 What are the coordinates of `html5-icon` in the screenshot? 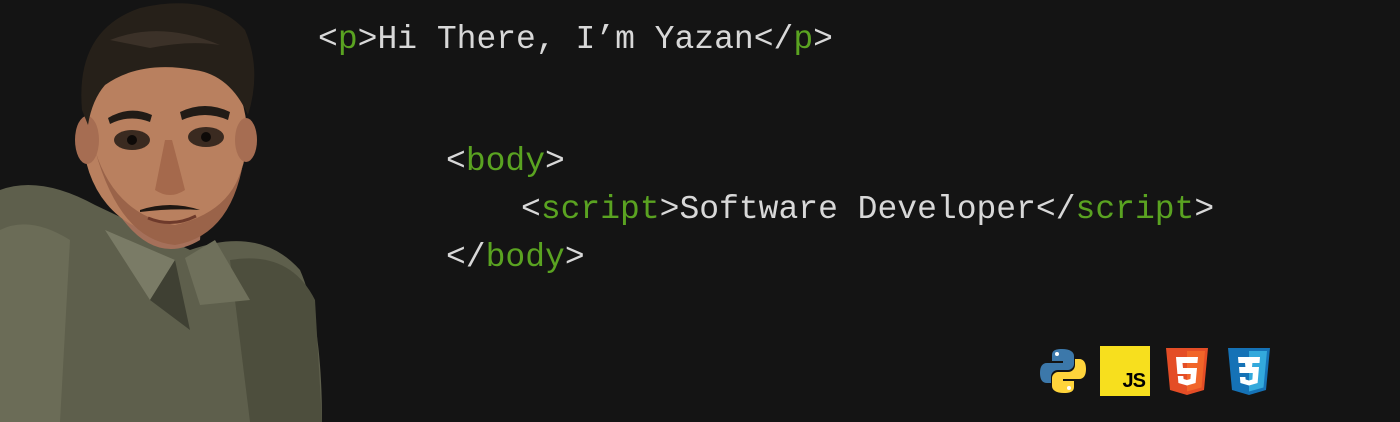 It's located at (1187, 371).